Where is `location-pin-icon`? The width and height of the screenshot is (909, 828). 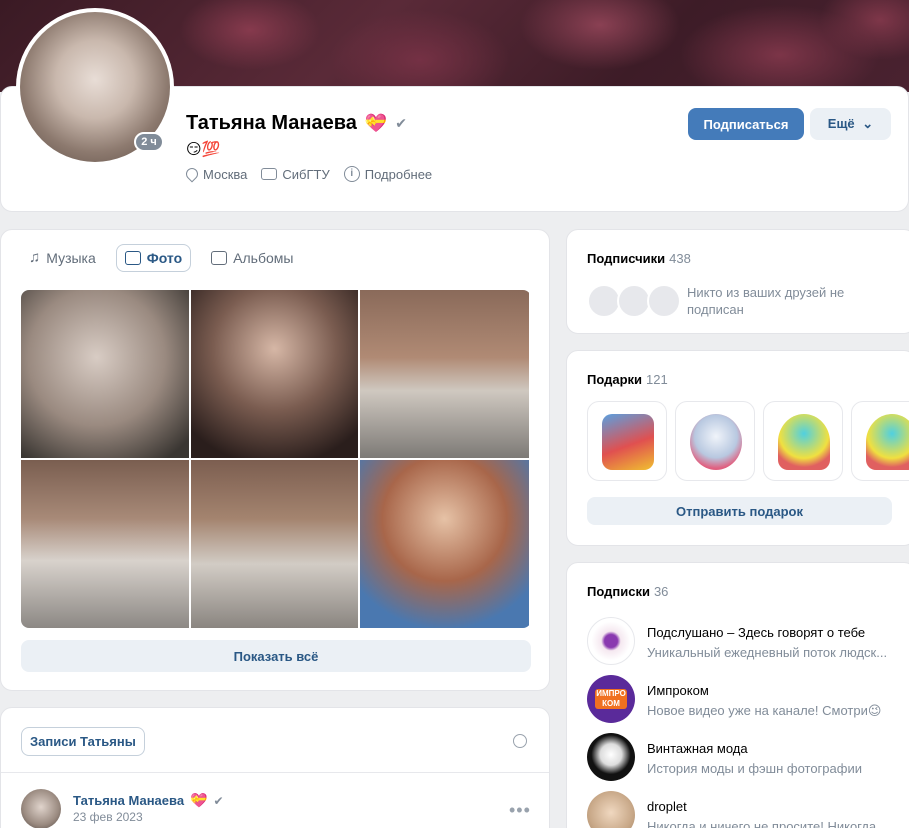
location-pin-icon is located at coordinates (192, 174).